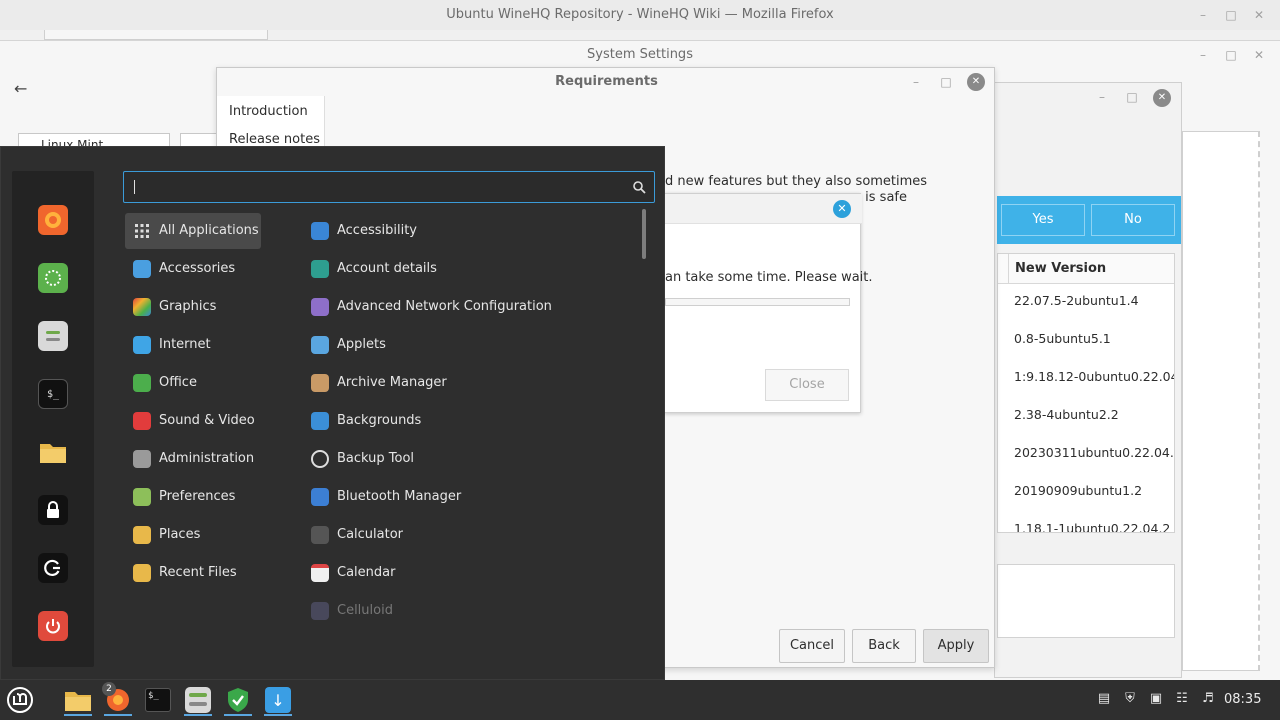  I want to click on apply-button: Apply, so click(956, 646).